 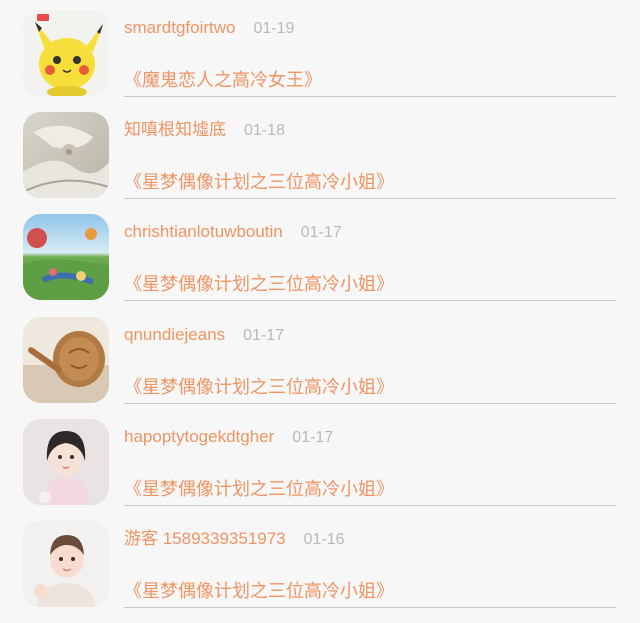 I want to click on commenter-name: chrishtianlotuwboutin 01-17, so click(x=233, y=232).